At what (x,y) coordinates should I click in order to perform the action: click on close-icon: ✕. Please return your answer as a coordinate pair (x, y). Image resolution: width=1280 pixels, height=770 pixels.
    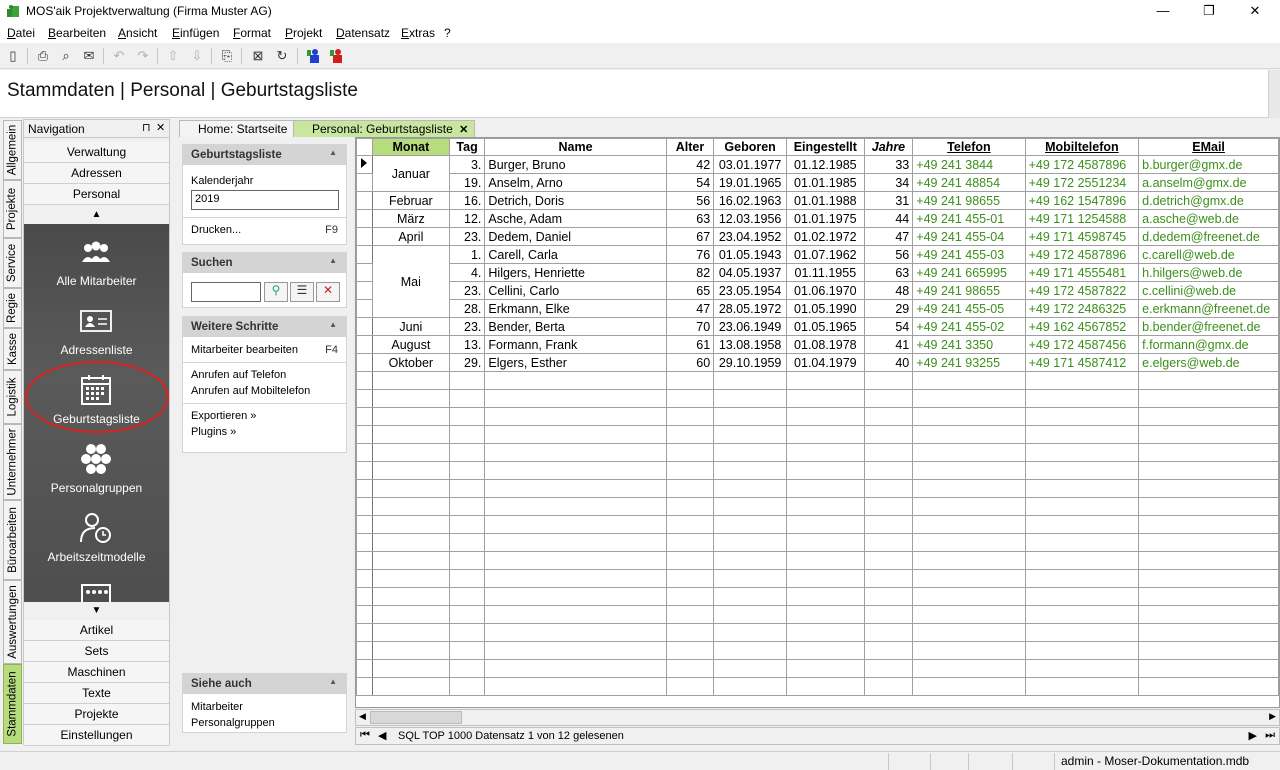
    Looking at the image, I should click on (160, 127).